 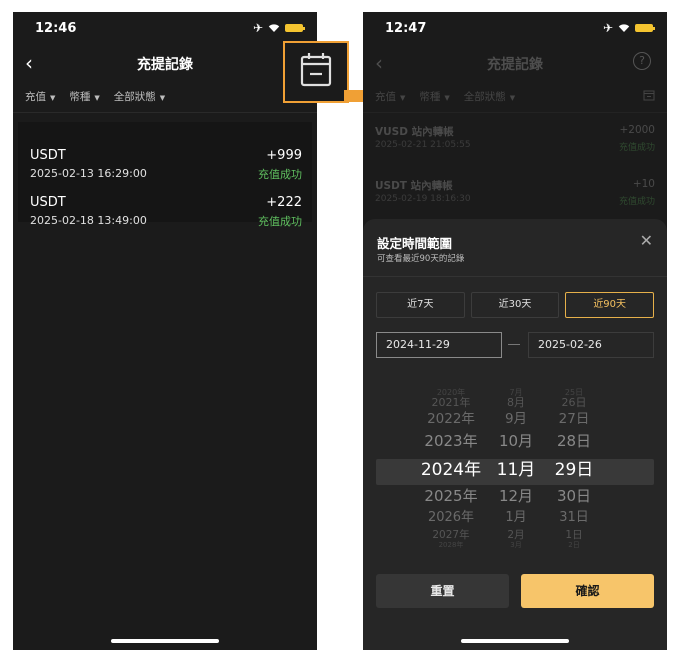 What do you see at coordinates (56, 28) in the screenshot?
I see `status-time: 12:46` at bounding box center [56, 28].